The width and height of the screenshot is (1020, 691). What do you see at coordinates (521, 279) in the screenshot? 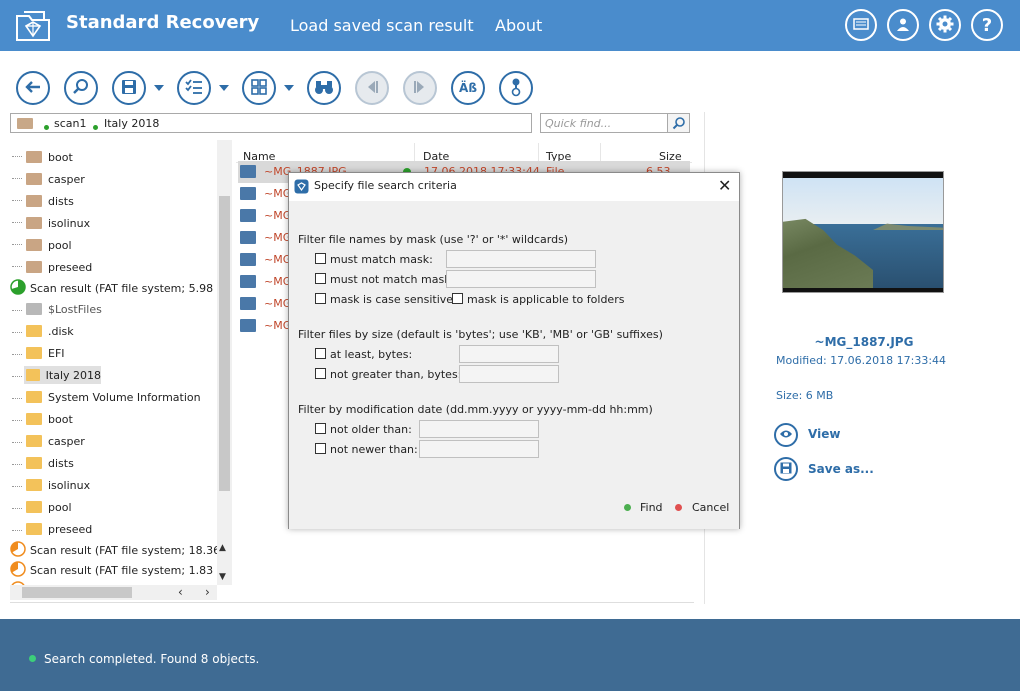
I see `must-not-match-input` at bounding box center [521, 279].